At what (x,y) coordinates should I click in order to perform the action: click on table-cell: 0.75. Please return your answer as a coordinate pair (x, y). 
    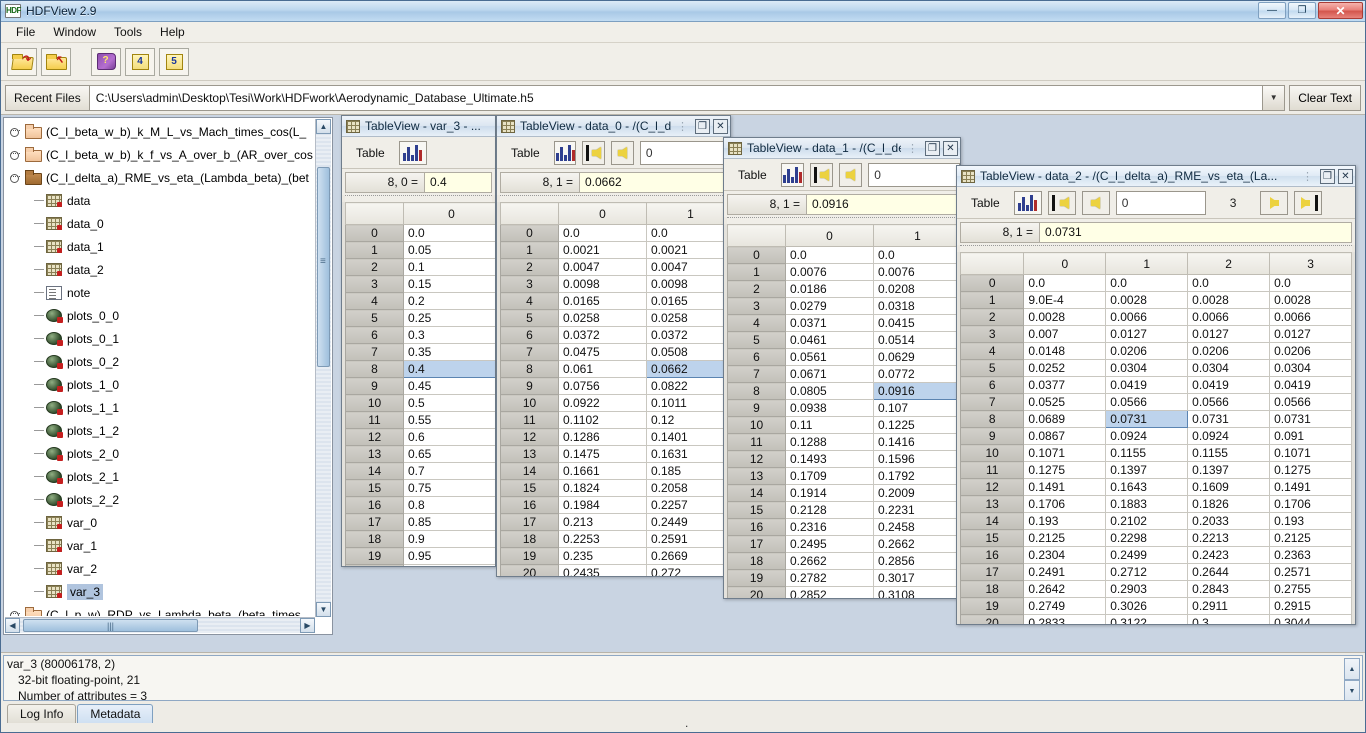
    Looking at the image, I should click on (449, 488).